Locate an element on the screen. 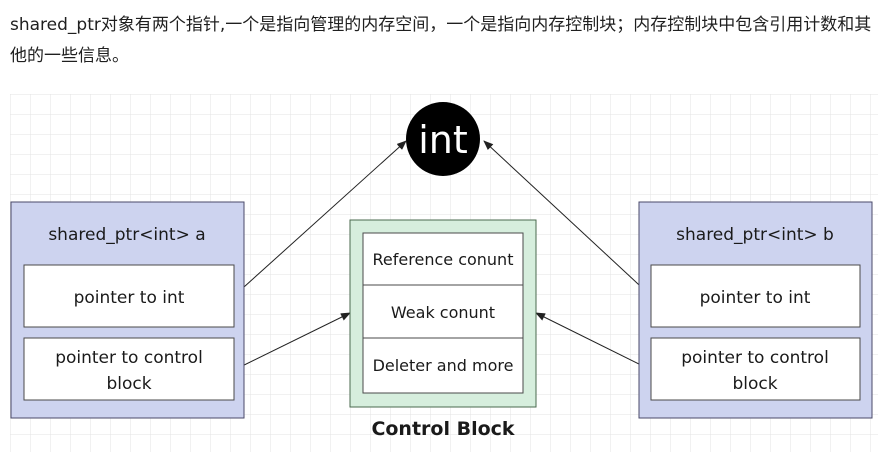 This screenshot has height=452, width=888. int-node-label: int is located at coordinates (443, 140).